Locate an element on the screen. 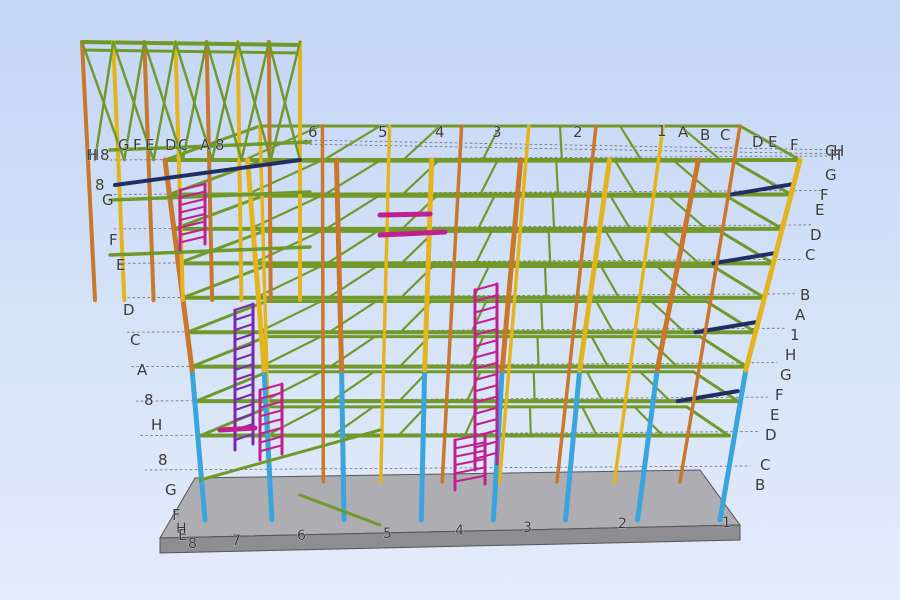 Image resolution: width=900 pixels, height=600 pixels. grid-label-right: 1 is located at coordinates (795, 335).